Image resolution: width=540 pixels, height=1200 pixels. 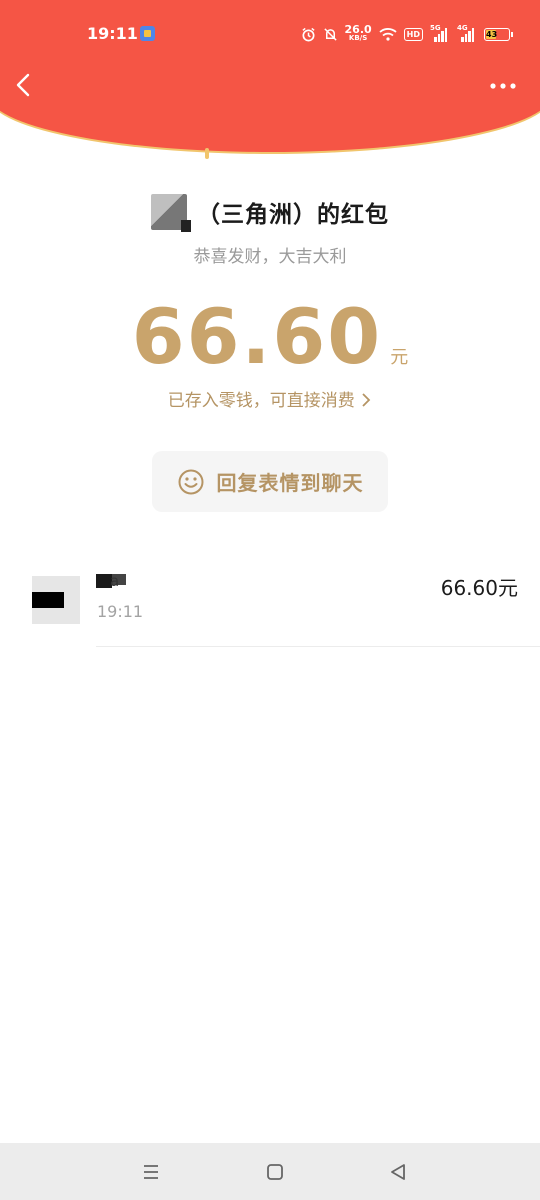 I want to click on wifi-icon, so click(x=388, y=34).